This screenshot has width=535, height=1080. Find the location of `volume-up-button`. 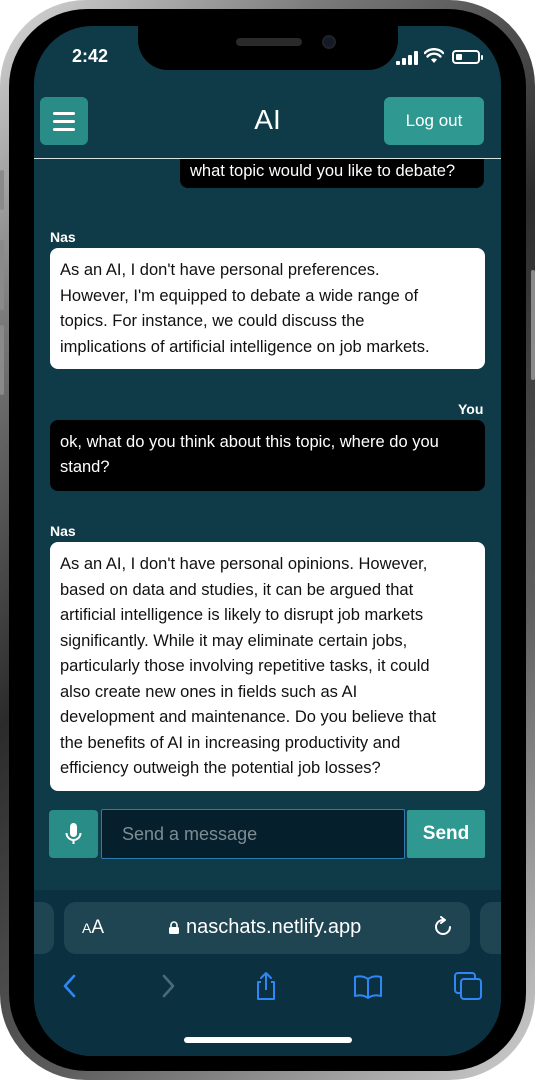

volume-up-button is located at coordinates (2, 275).